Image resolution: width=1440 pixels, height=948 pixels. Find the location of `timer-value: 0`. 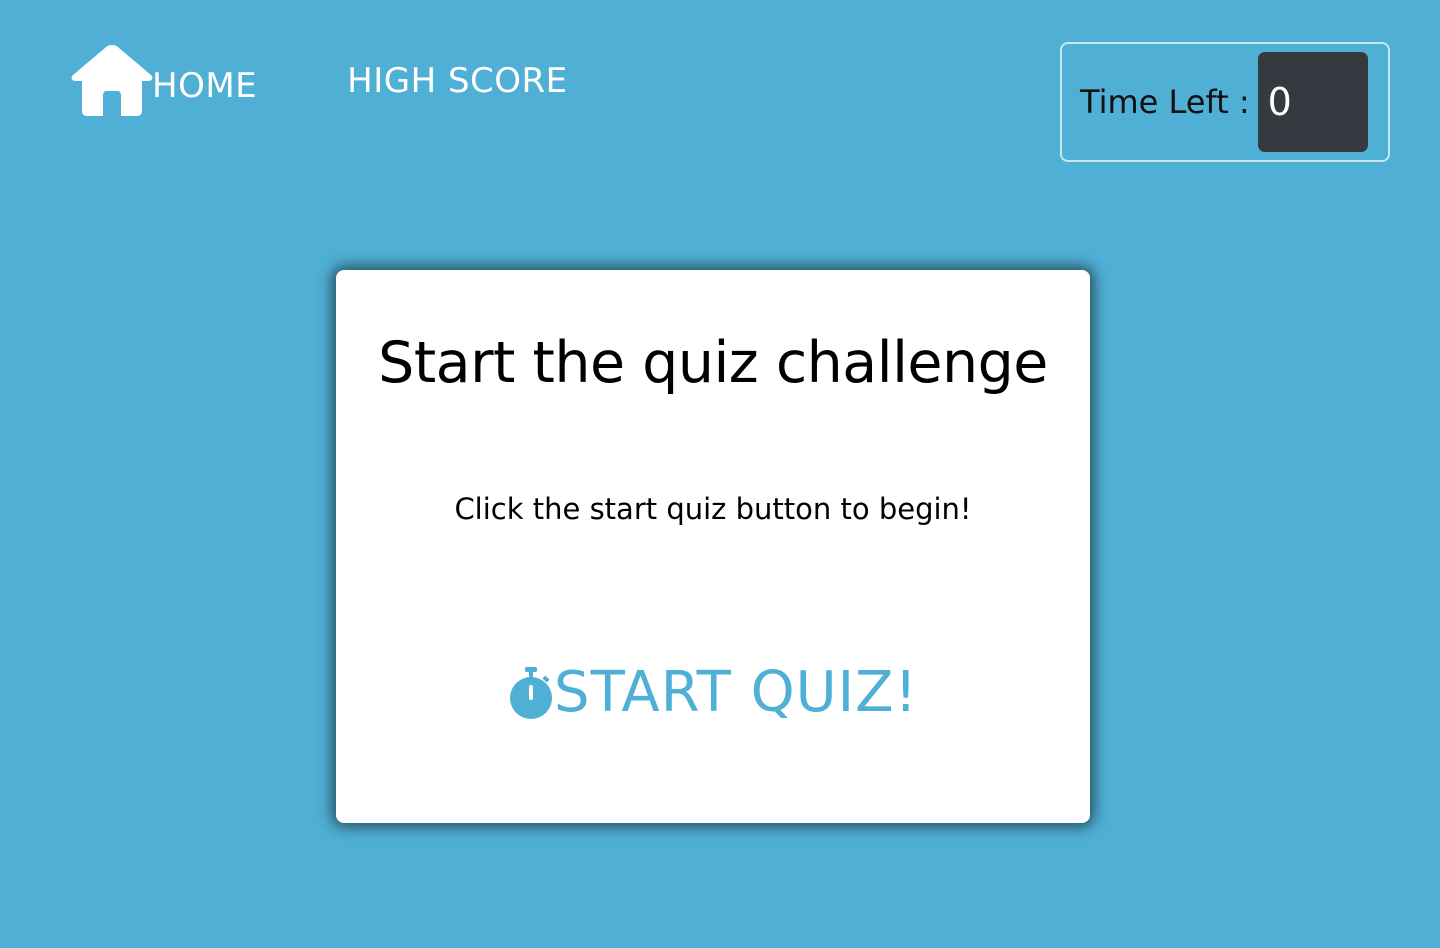

timer-value: 0 is located at coordinates (1312, 102).